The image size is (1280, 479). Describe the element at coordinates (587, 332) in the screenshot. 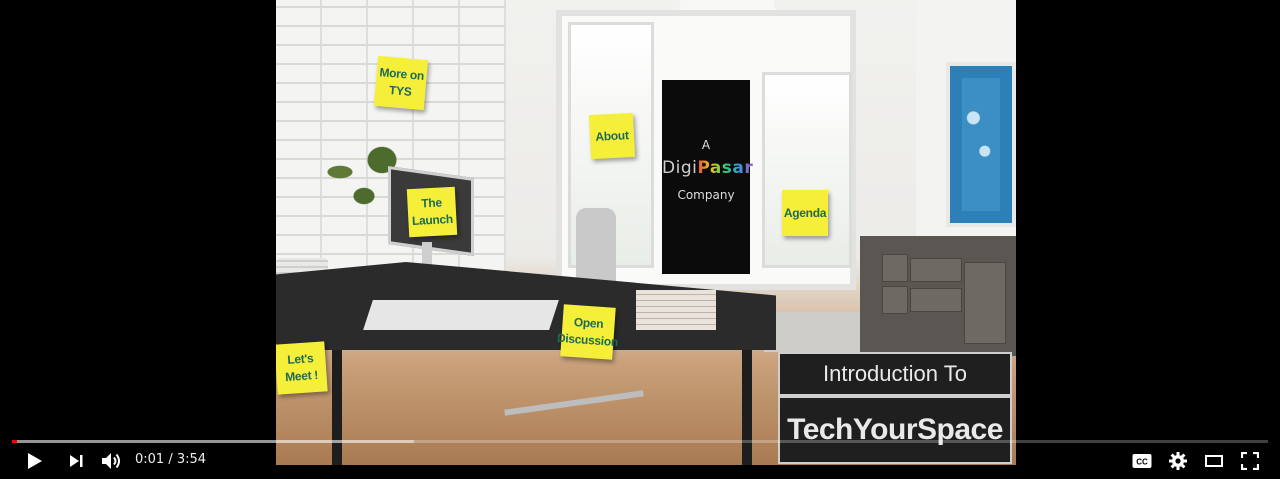

I see `note-open-discussion: Open Discussion` at that location.